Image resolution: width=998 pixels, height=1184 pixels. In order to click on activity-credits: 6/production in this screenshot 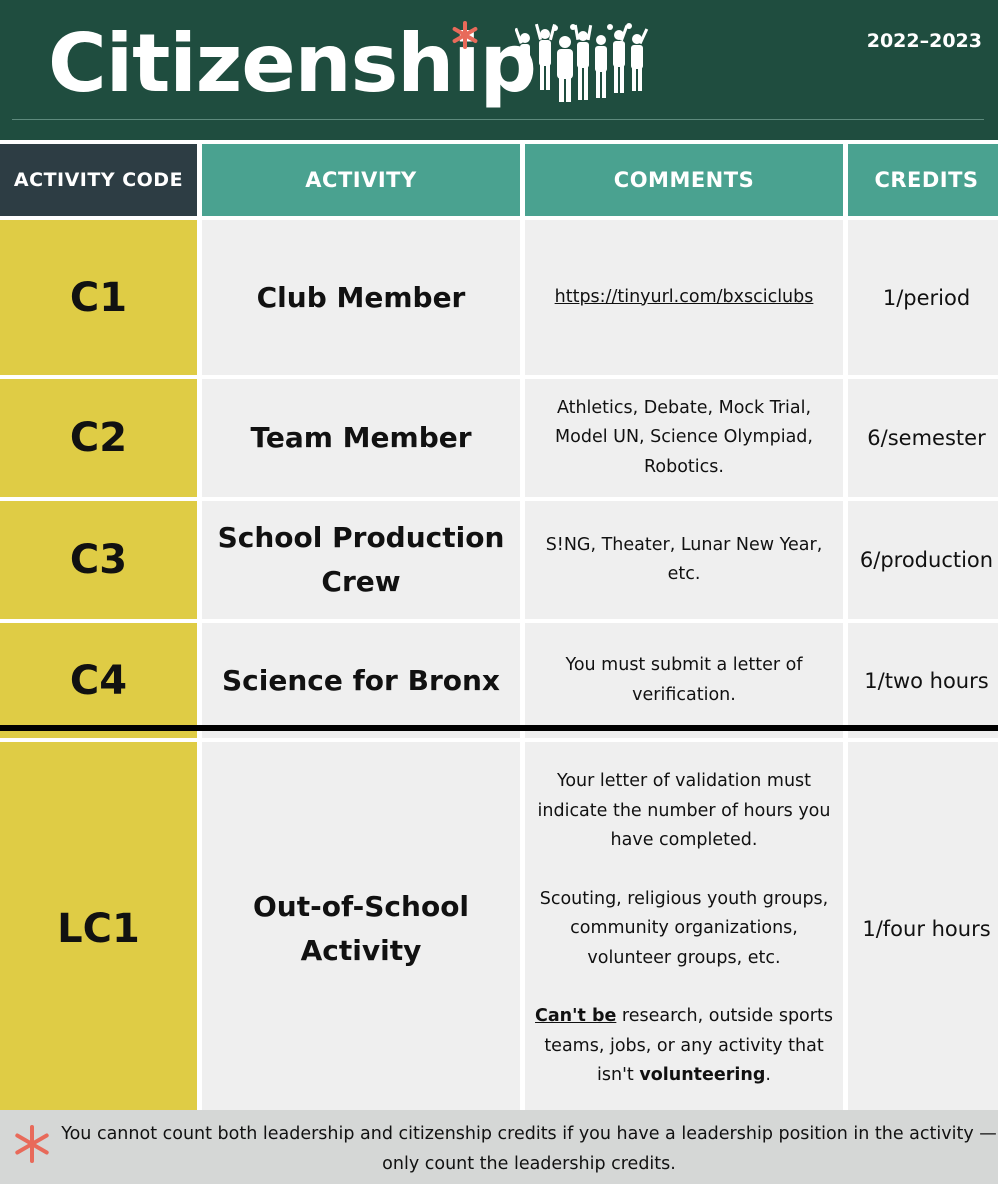, I will do `click(923, 560)`.